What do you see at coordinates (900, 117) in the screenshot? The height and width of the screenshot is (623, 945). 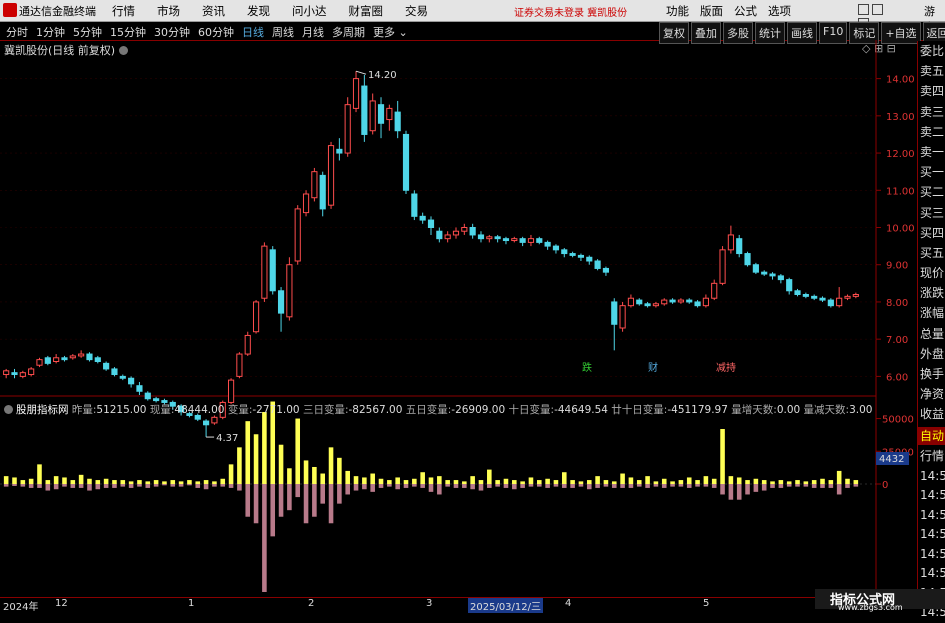 I see `price-tick-label-1: 13.00` at bounding box center [900, 117].